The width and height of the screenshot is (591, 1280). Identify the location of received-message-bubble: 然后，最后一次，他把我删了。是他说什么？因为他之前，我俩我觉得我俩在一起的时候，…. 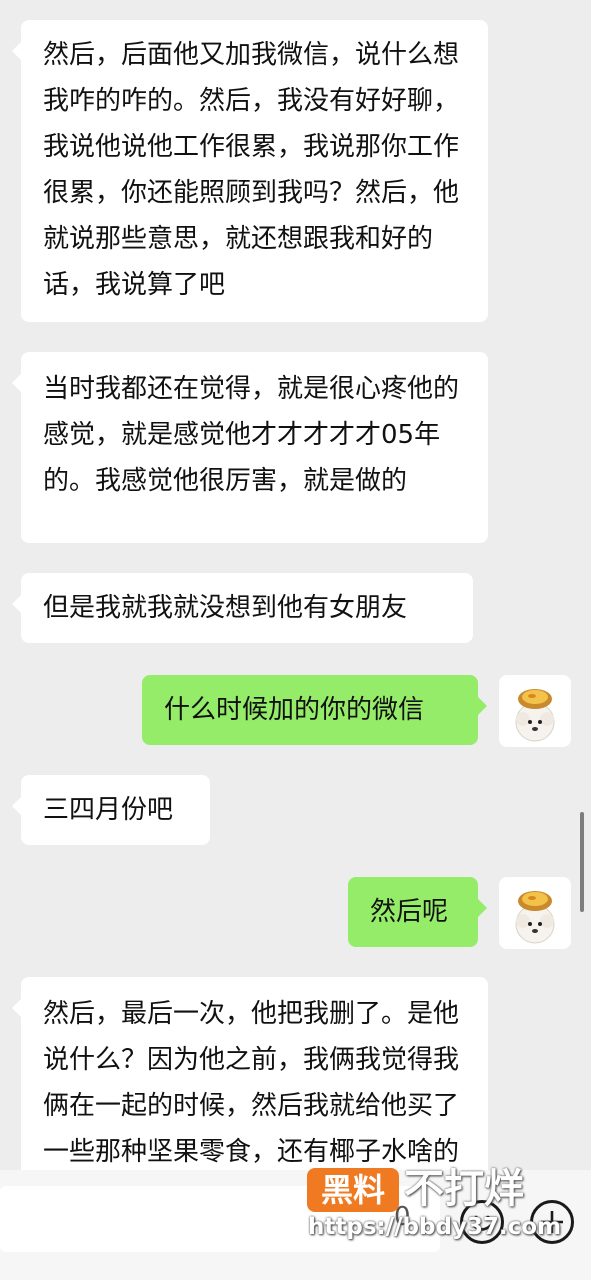
(250, 1073).